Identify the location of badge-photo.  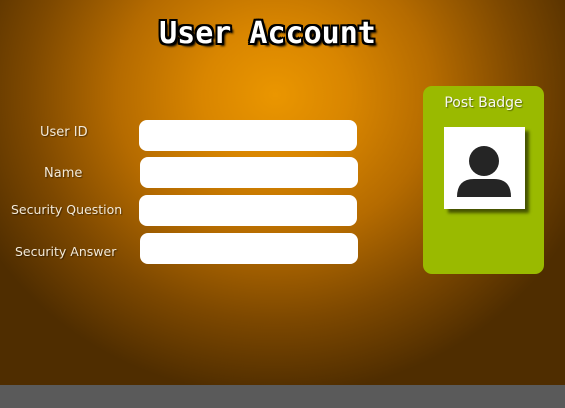
(484, 168).